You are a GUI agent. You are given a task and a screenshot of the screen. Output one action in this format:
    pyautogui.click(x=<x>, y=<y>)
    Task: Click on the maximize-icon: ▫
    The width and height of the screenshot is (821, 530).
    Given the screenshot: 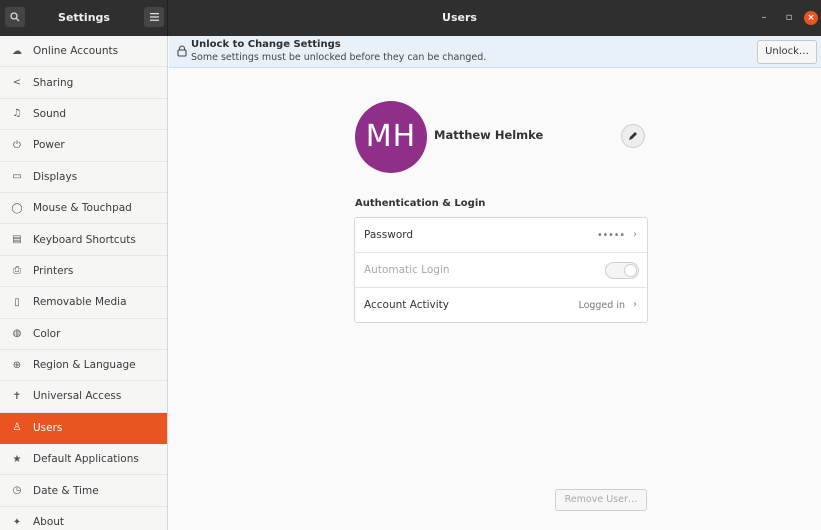 What is the action you would take?
    pyautogui.click(x=789, y=17)
    